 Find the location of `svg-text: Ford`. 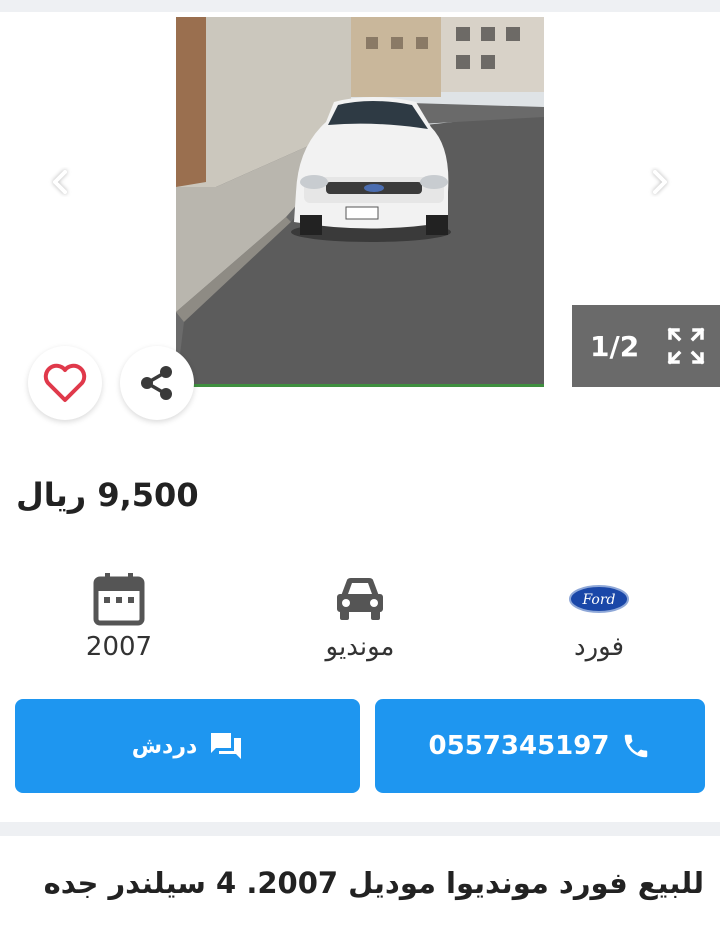

svg-text: Ford is located at coordinates (598, 600).